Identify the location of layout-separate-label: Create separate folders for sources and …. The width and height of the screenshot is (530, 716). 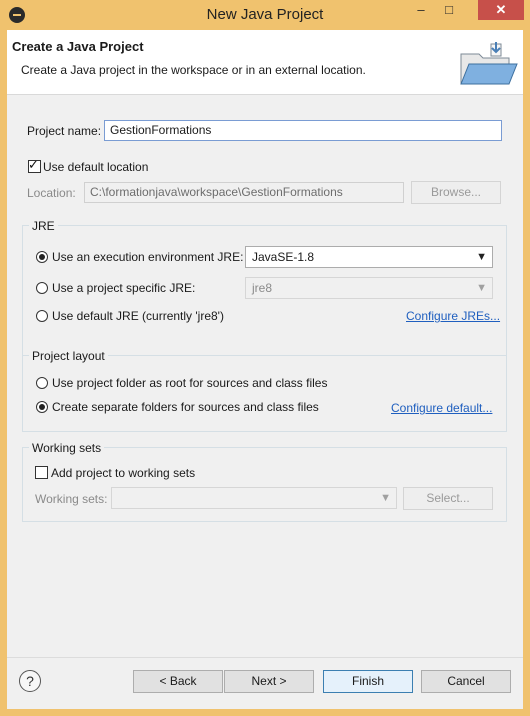
(185, 407).